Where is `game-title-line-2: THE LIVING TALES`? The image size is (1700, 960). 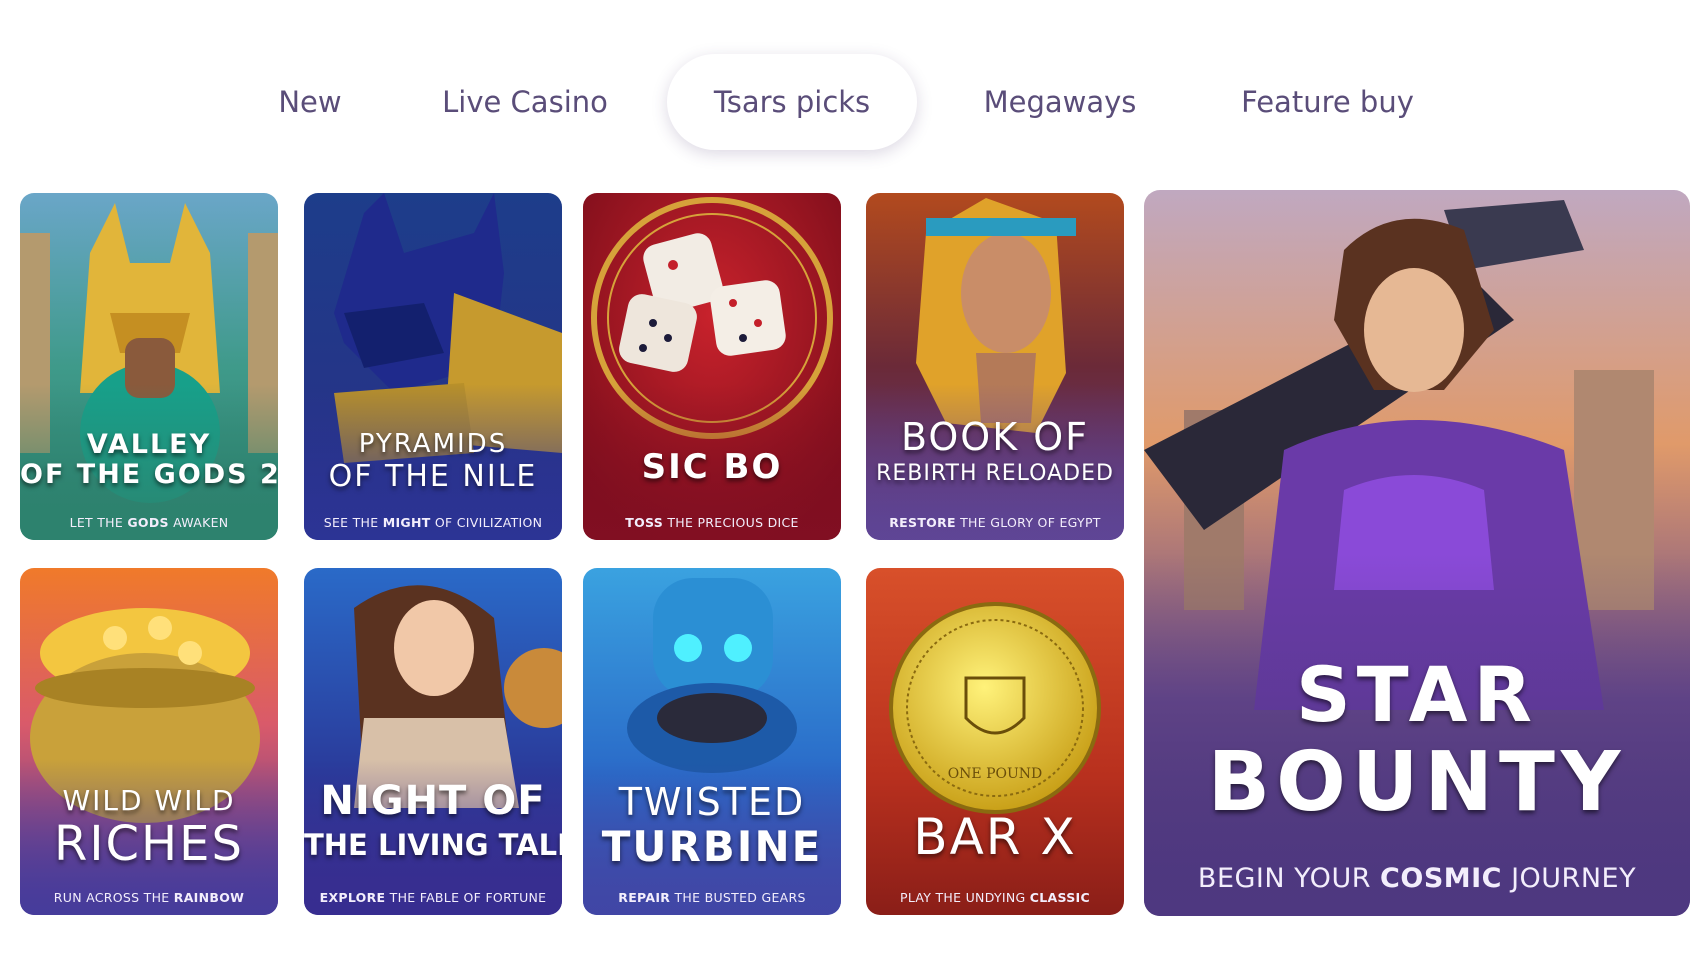
game-title-line-2: THE LIVING TALES is located at coordinates (433, 845).